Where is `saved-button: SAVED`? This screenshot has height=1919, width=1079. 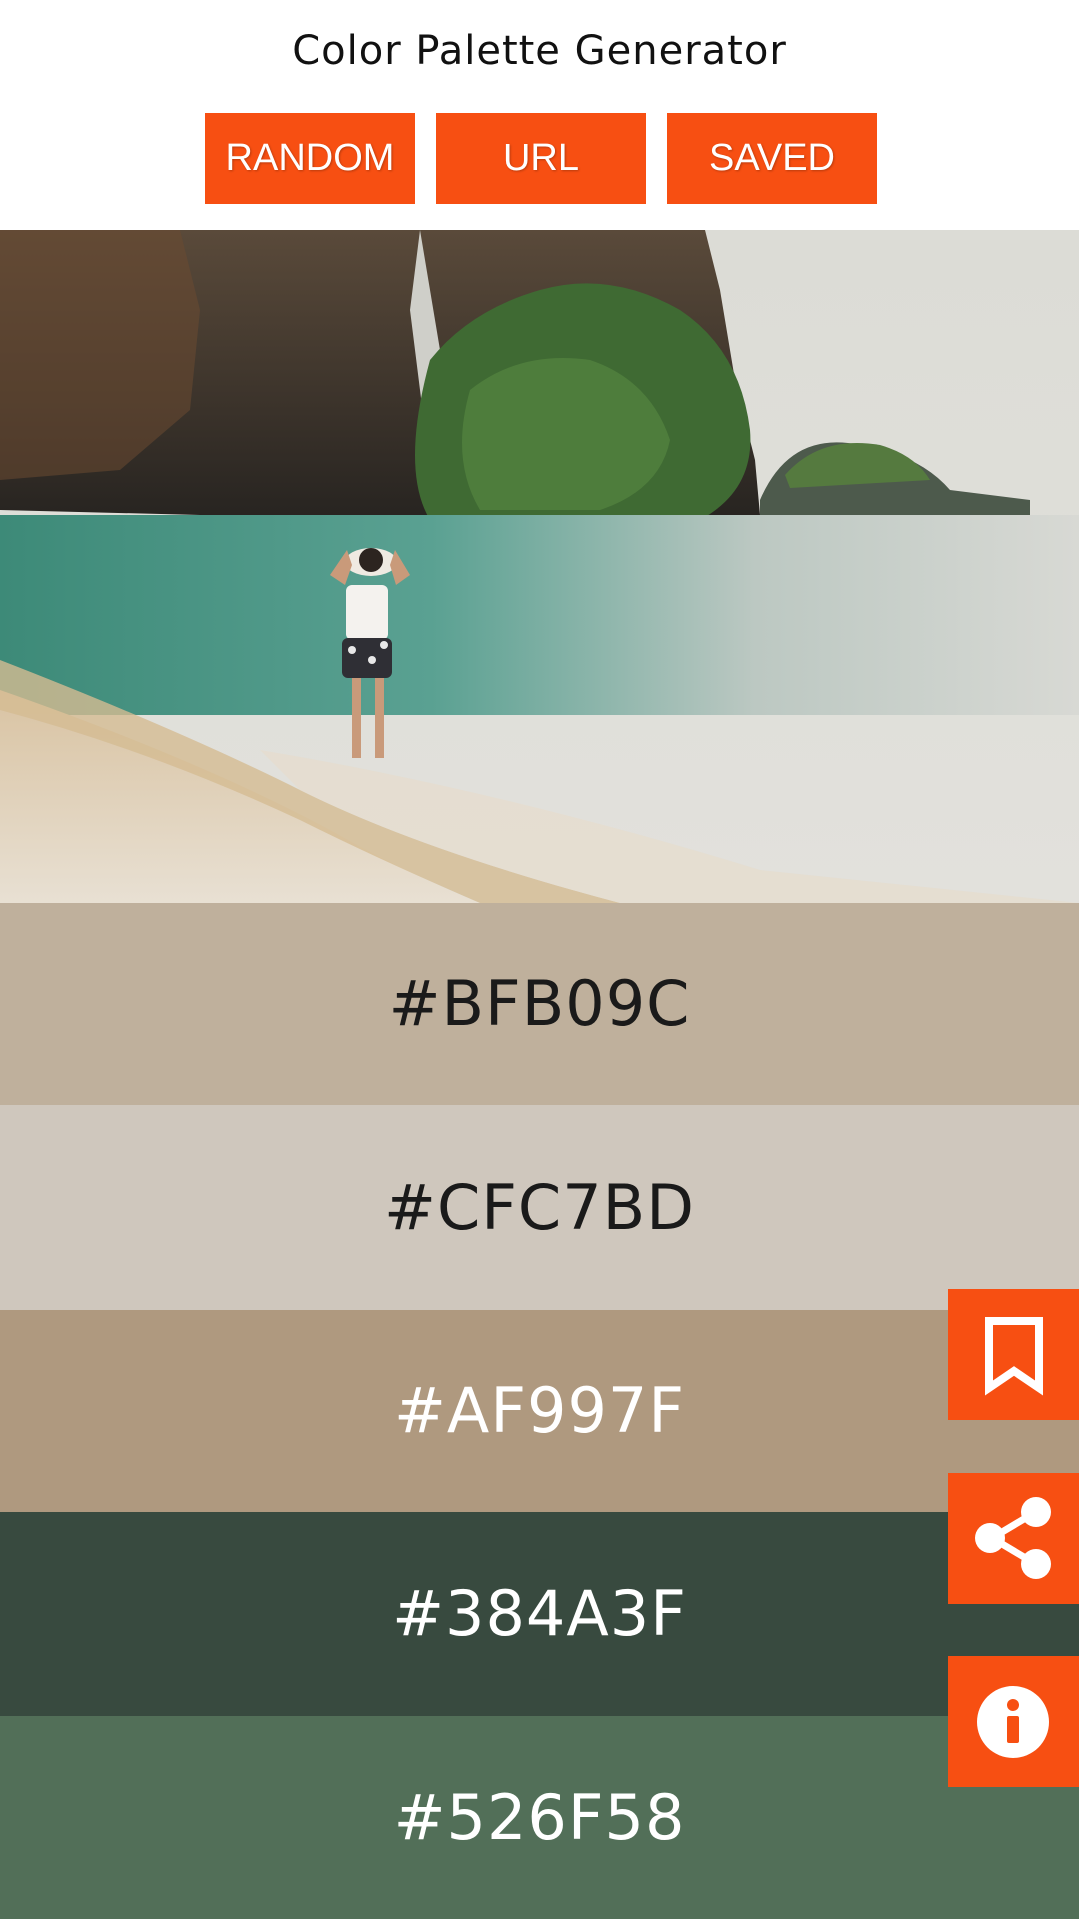 saved-button: SAVED is located at coordinates (772, 158).